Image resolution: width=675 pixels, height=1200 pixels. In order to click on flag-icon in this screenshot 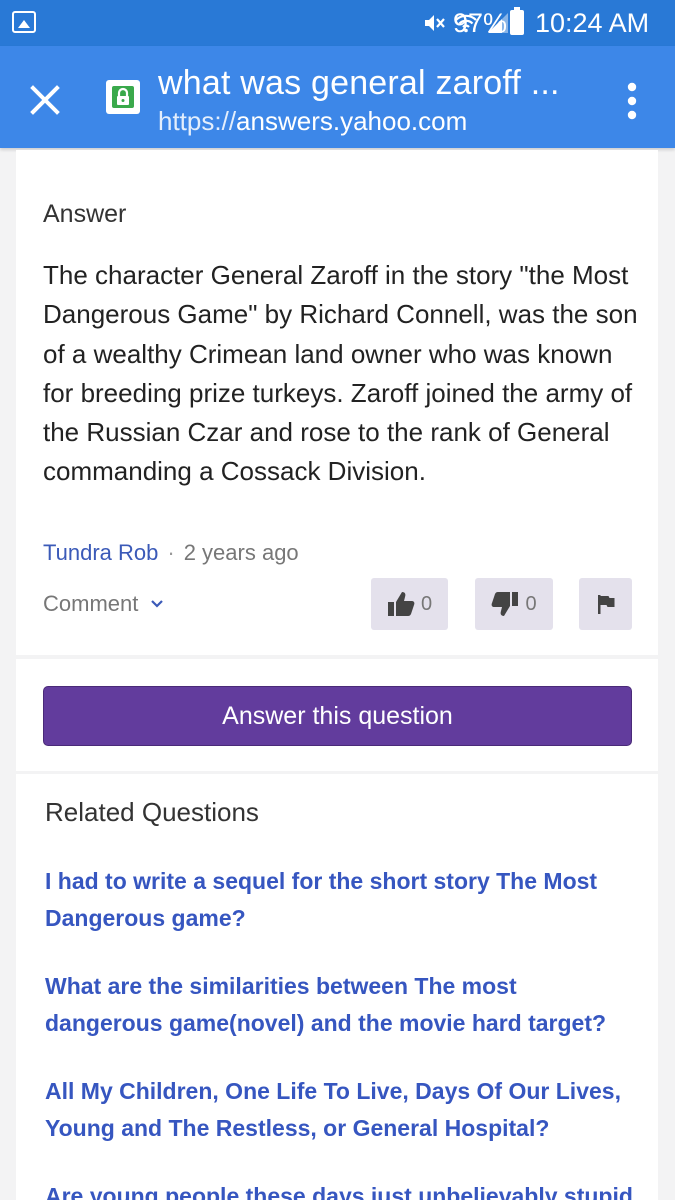, I will do `click(605, 604)`.